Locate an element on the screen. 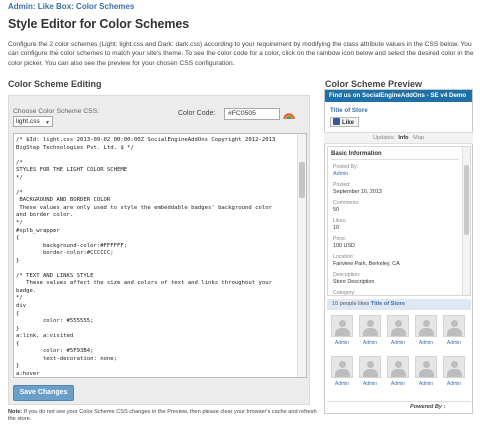 This screenshot has width=480, height=428. tab-map: Map is located at coordinates (418, 138).